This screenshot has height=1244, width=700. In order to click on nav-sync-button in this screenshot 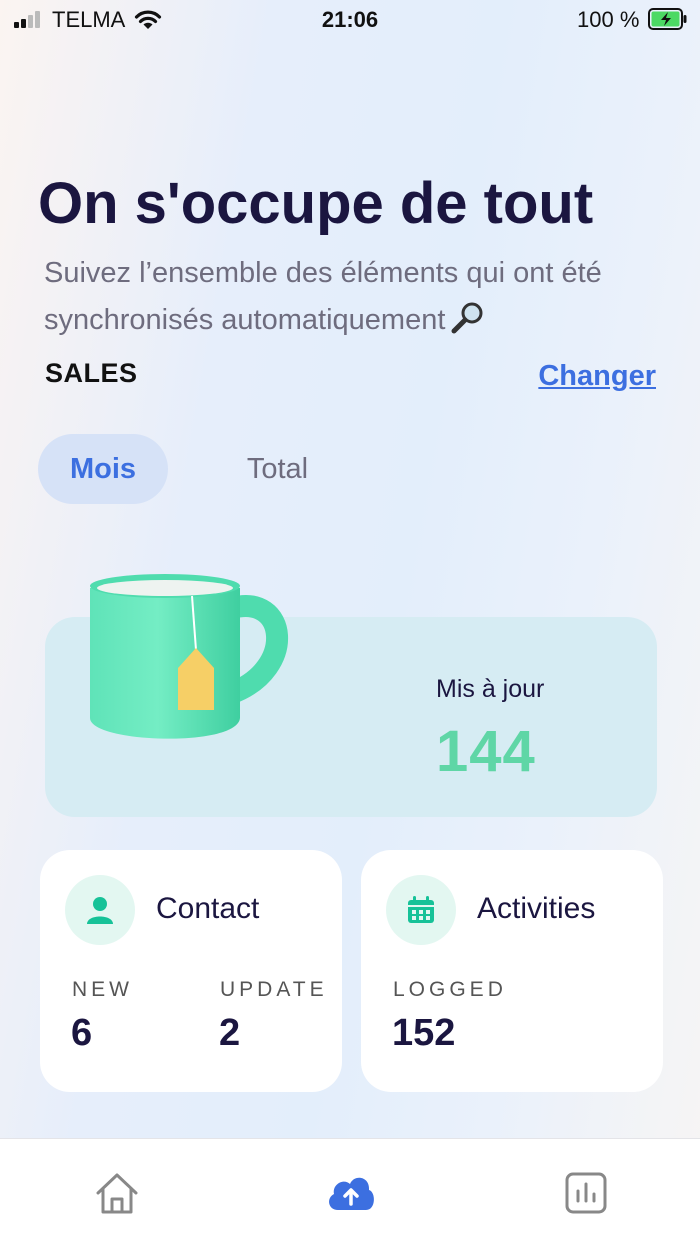, I will do `click(351, 1193)`.